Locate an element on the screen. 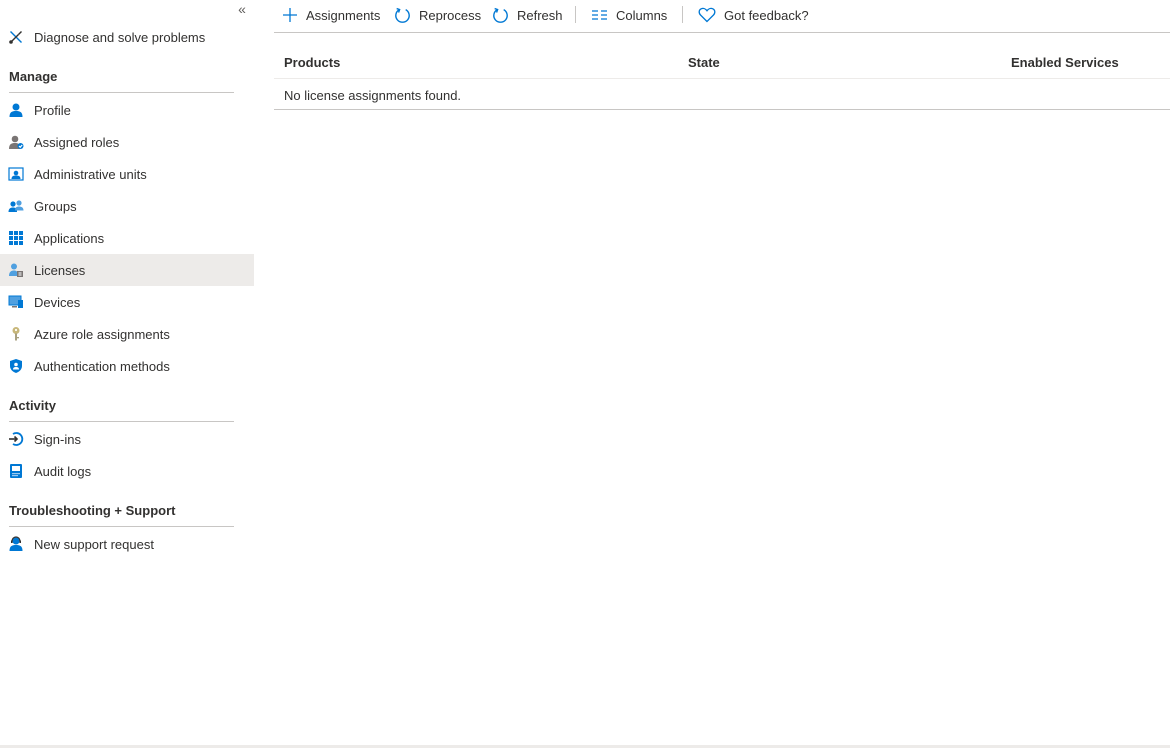 The width and height of the screenshot is (1170, 748). sidebar-item-label: Devices is located at coordinates (57, 302).